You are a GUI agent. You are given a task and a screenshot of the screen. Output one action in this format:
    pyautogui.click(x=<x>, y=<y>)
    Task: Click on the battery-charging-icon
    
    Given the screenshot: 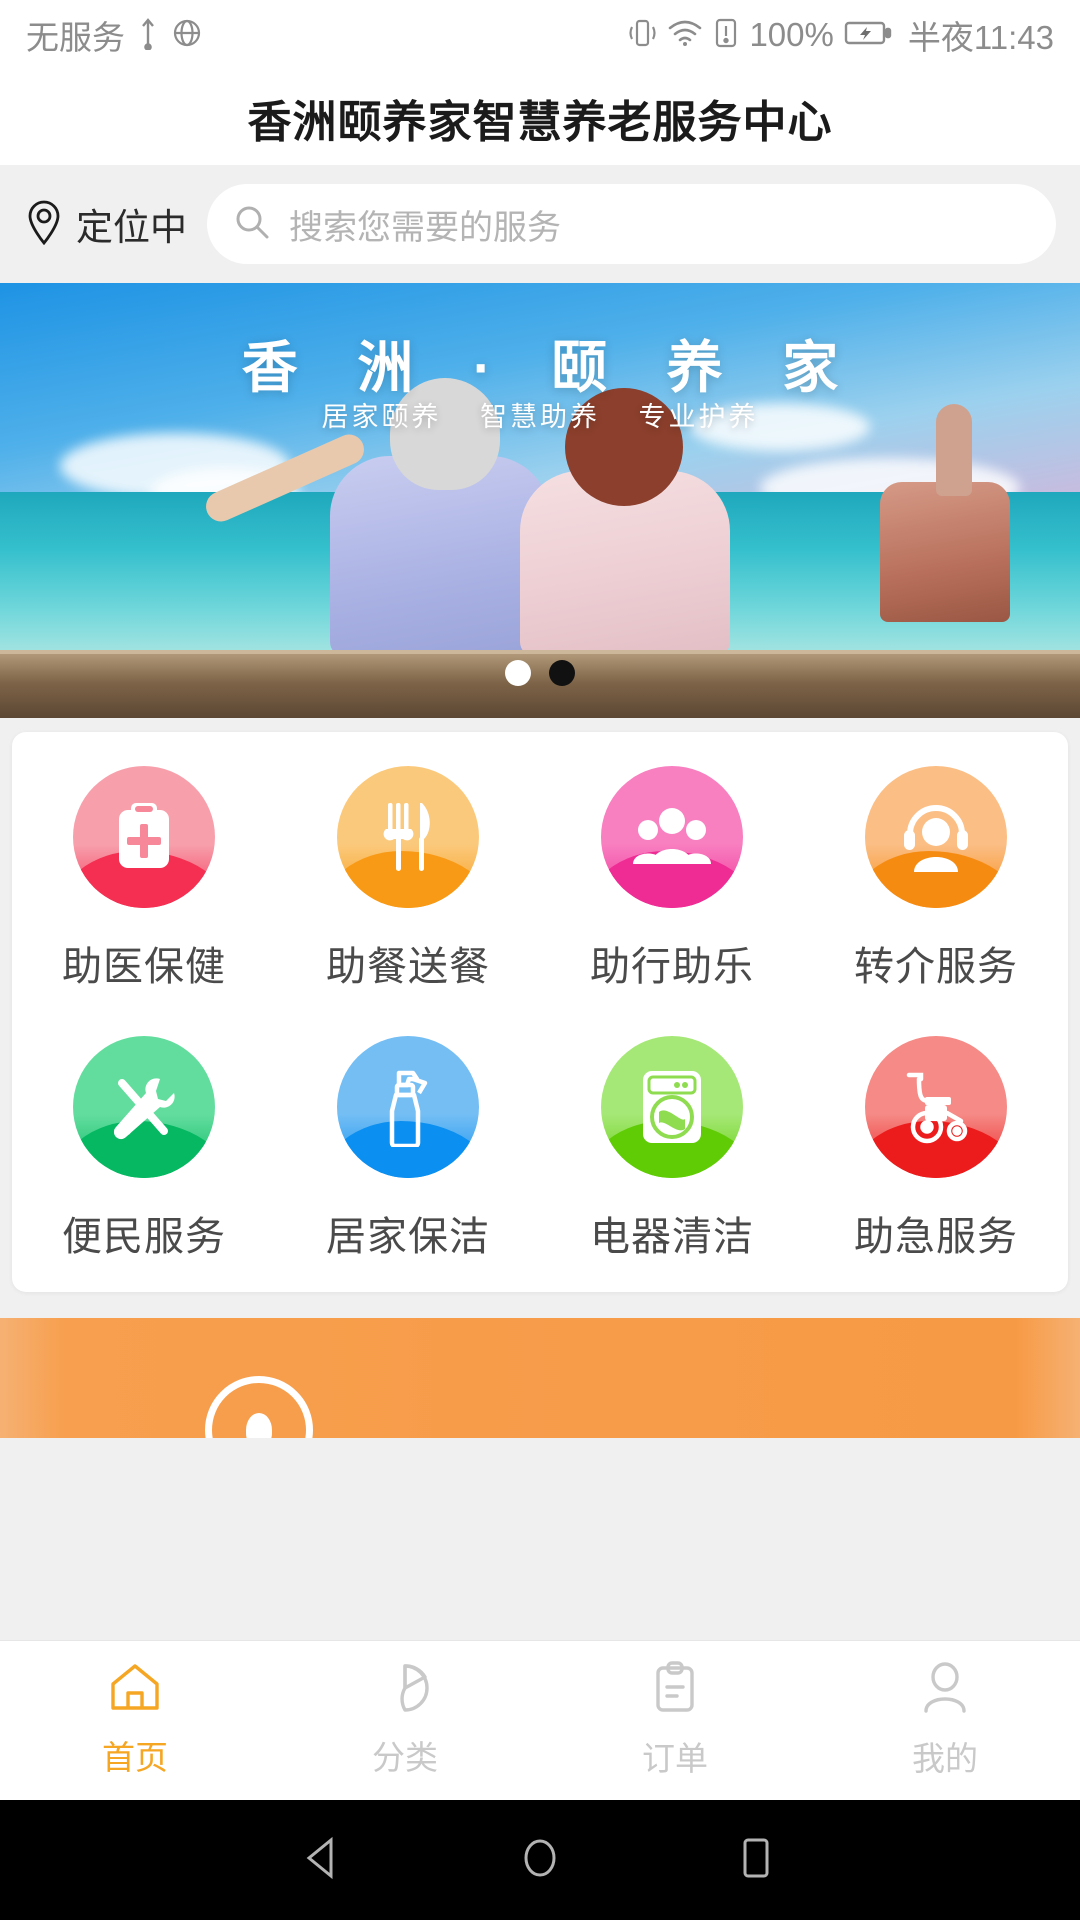 What is the action you would take?
    pyautogui.click(x=868, y=35)
    